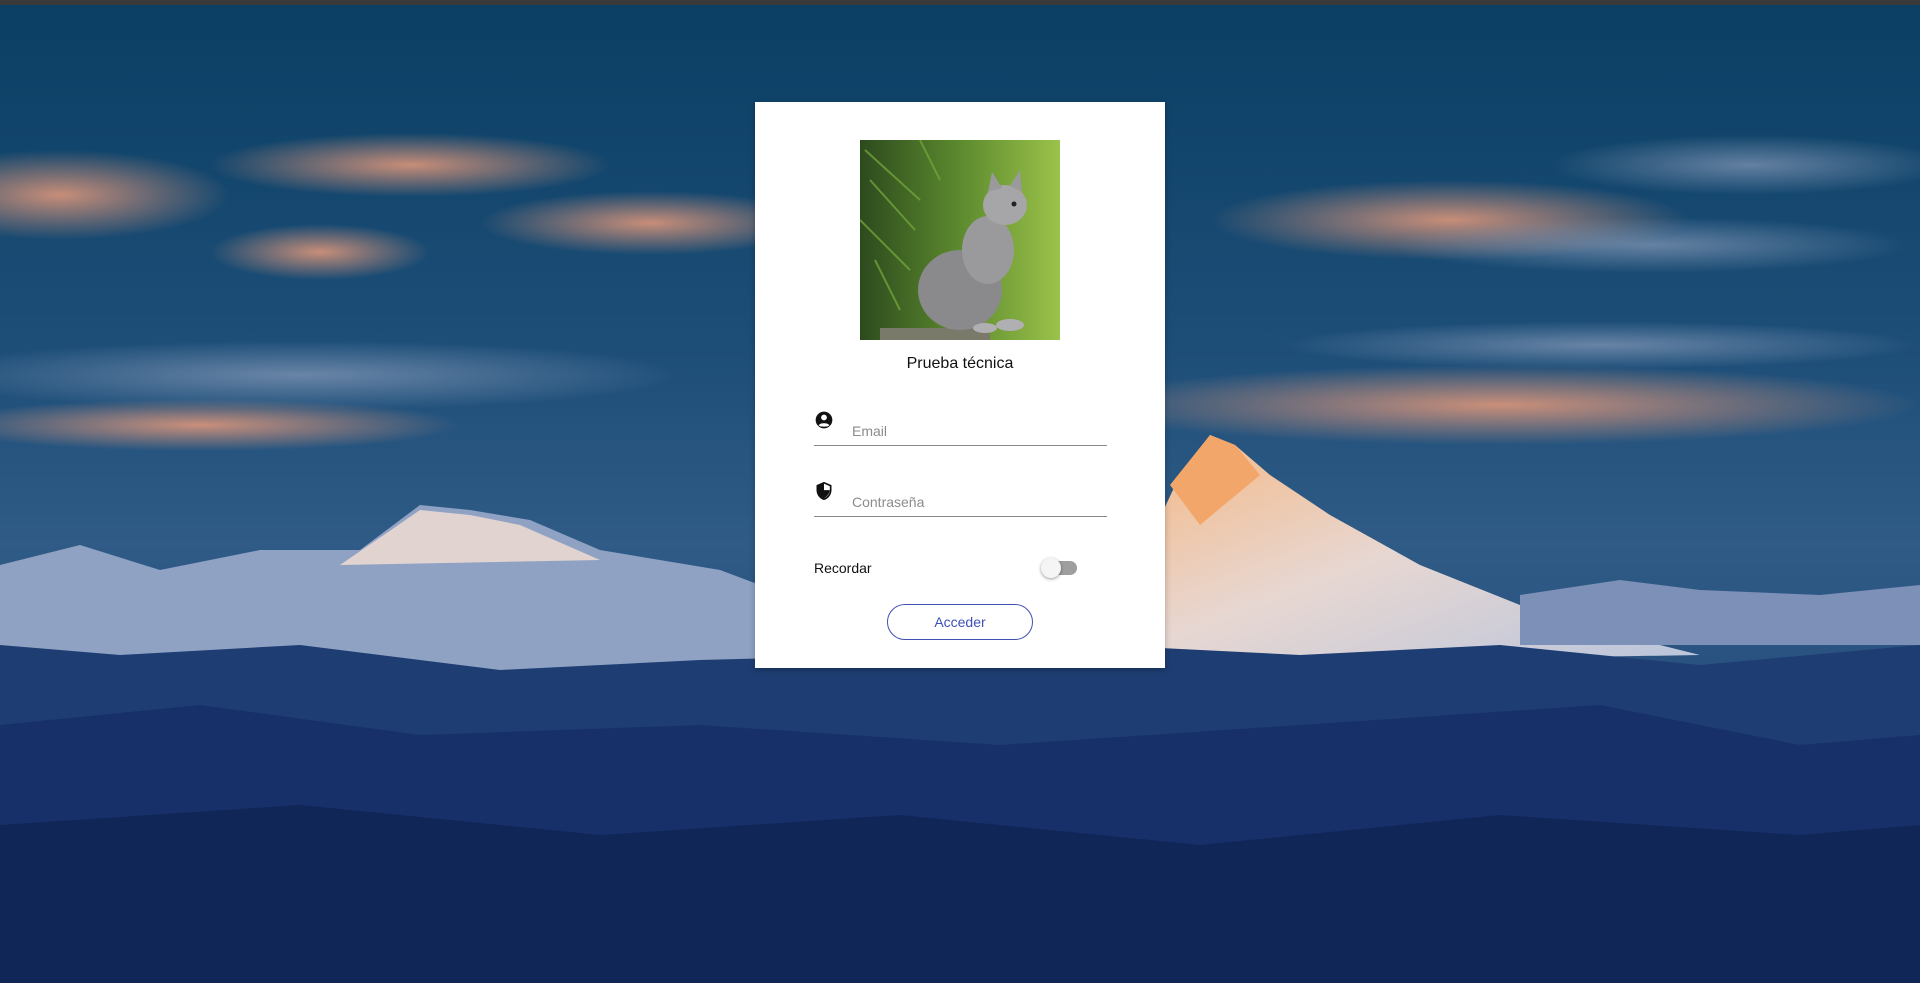 The image size is (1920, 983). I want to click on toggle-thumb, so click(1051, 568).